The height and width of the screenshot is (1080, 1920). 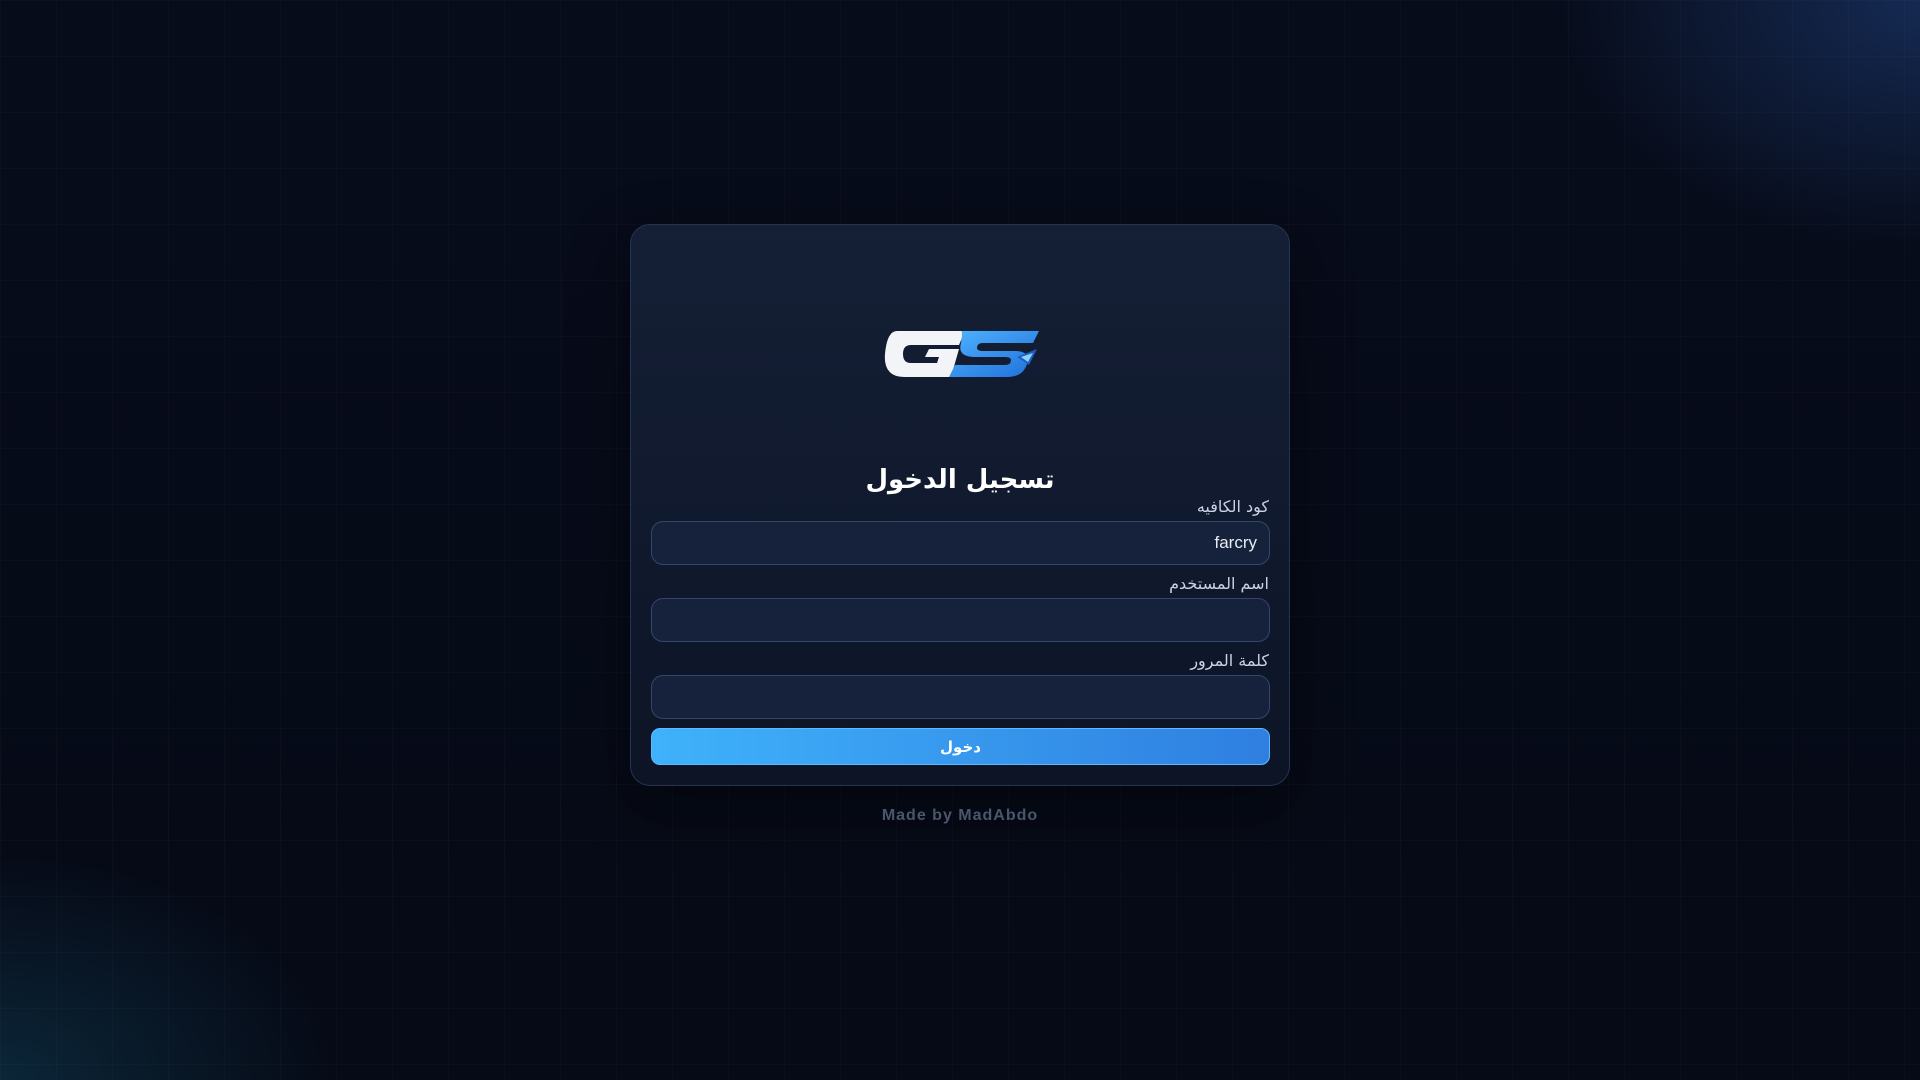 What do you see at coordinates (960, 815) in the screenshot?
I see `footer-credit: Made by MadAbdo` at bounding box center [960, 815].